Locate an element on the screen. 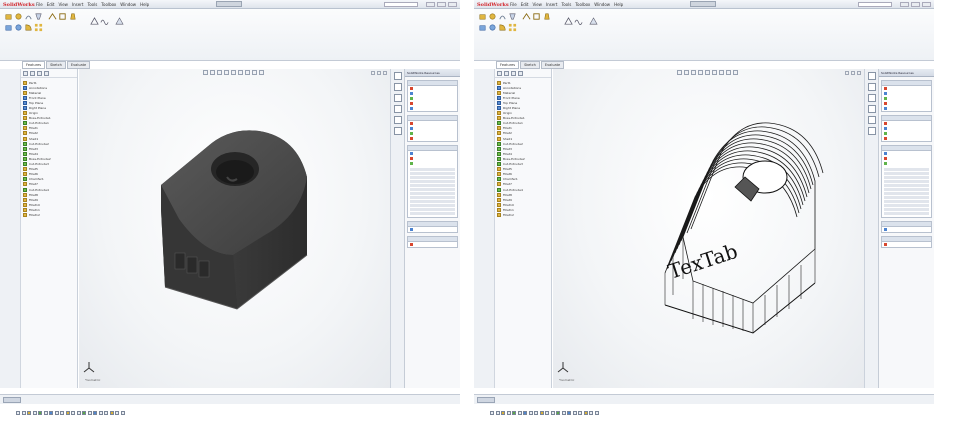 Image resolution: width=964 pixels, height=432 pixels. sketch-icon is located at coordinates (492, 413).